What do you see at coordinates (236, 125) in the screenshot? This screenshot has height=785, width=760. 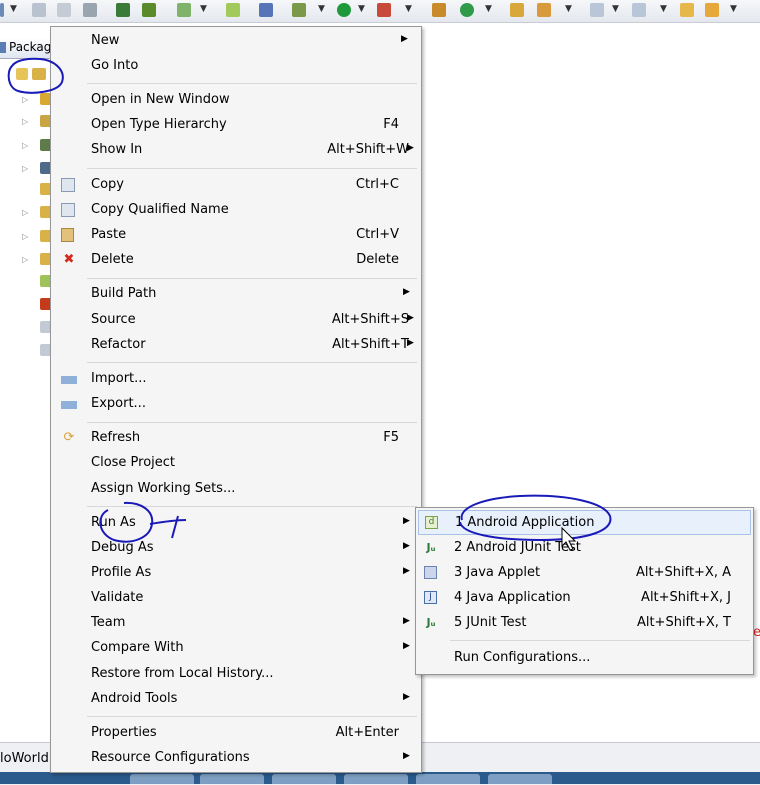 I see `menu-item-open-type-hierarchy: Open Type Hierarchy F4` at bounding box center [236, 125].